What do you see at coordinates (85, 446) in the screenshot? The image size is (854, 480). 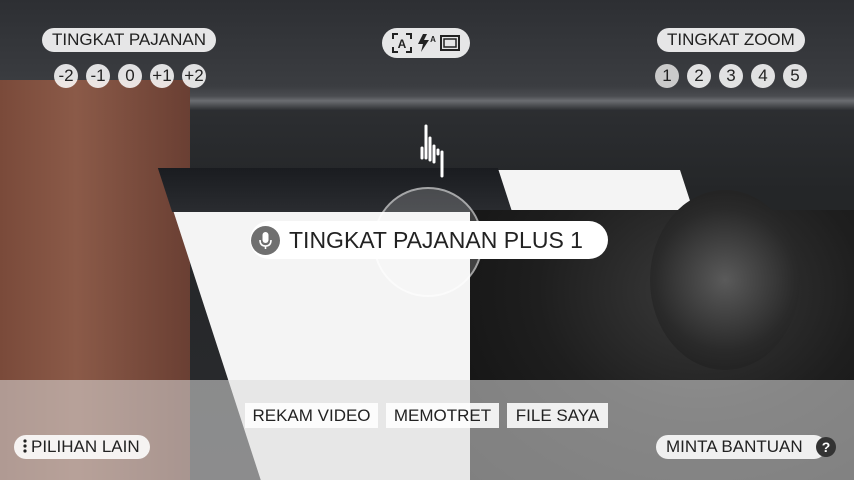 I see `more-options-label: PILIHAN LAIN` at bounding box center [85, 446].